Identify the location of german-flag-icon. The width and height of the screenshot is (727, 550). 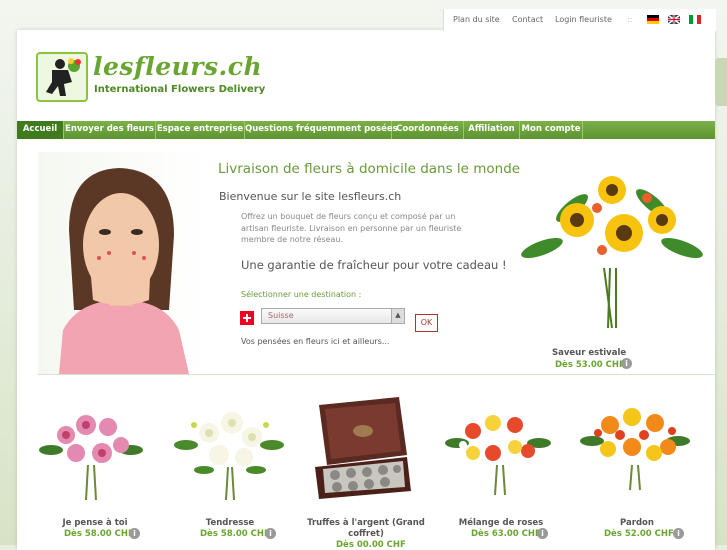
(653, 19).